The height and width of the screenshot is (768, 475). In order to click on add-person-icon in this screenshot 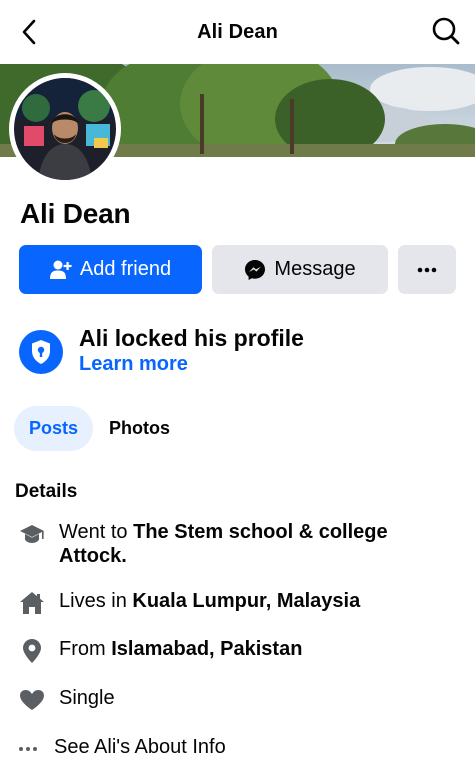, I will do `click(60, 270)`.